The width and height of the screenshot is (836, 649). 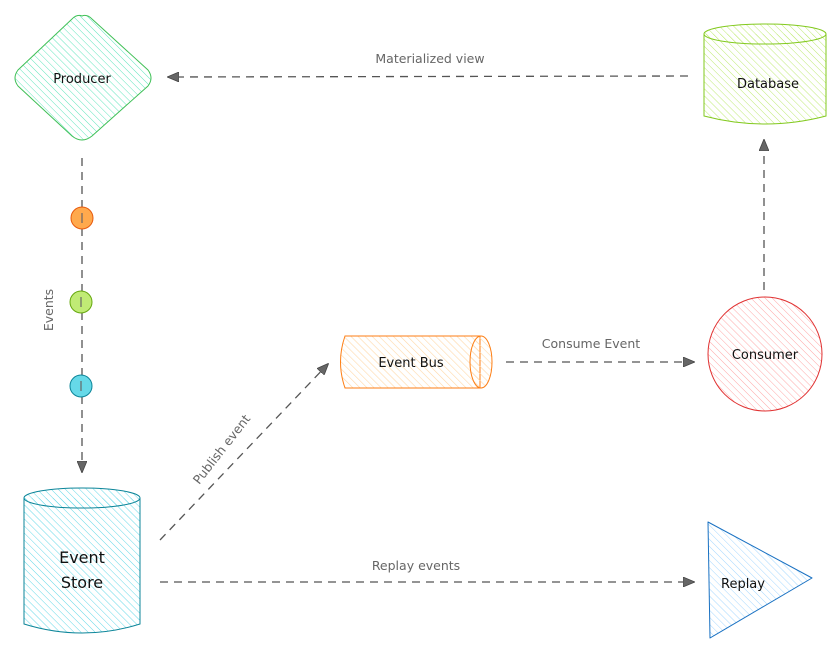 What do you see at coordinates (243, 452) in the screenshot?
I see `edge-publish-event: Publish event` at bounding box center [243, 452].